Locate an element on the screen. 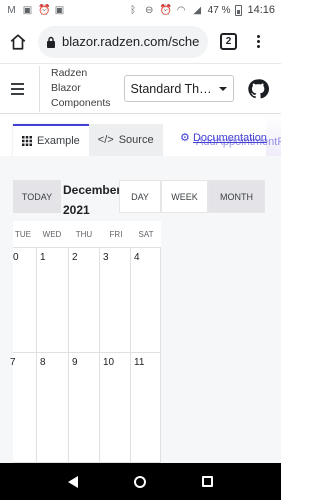  home-button is located at coordinates (18, 42).